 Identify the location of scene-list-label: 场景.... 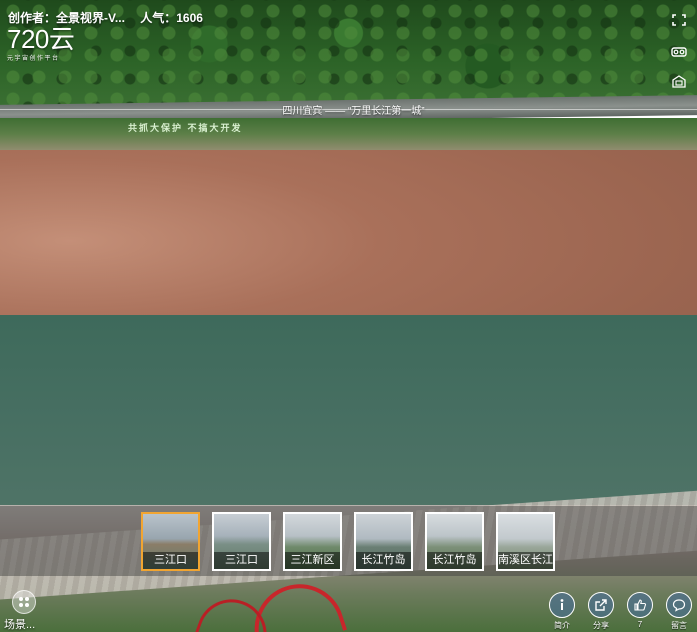
(19, 624).